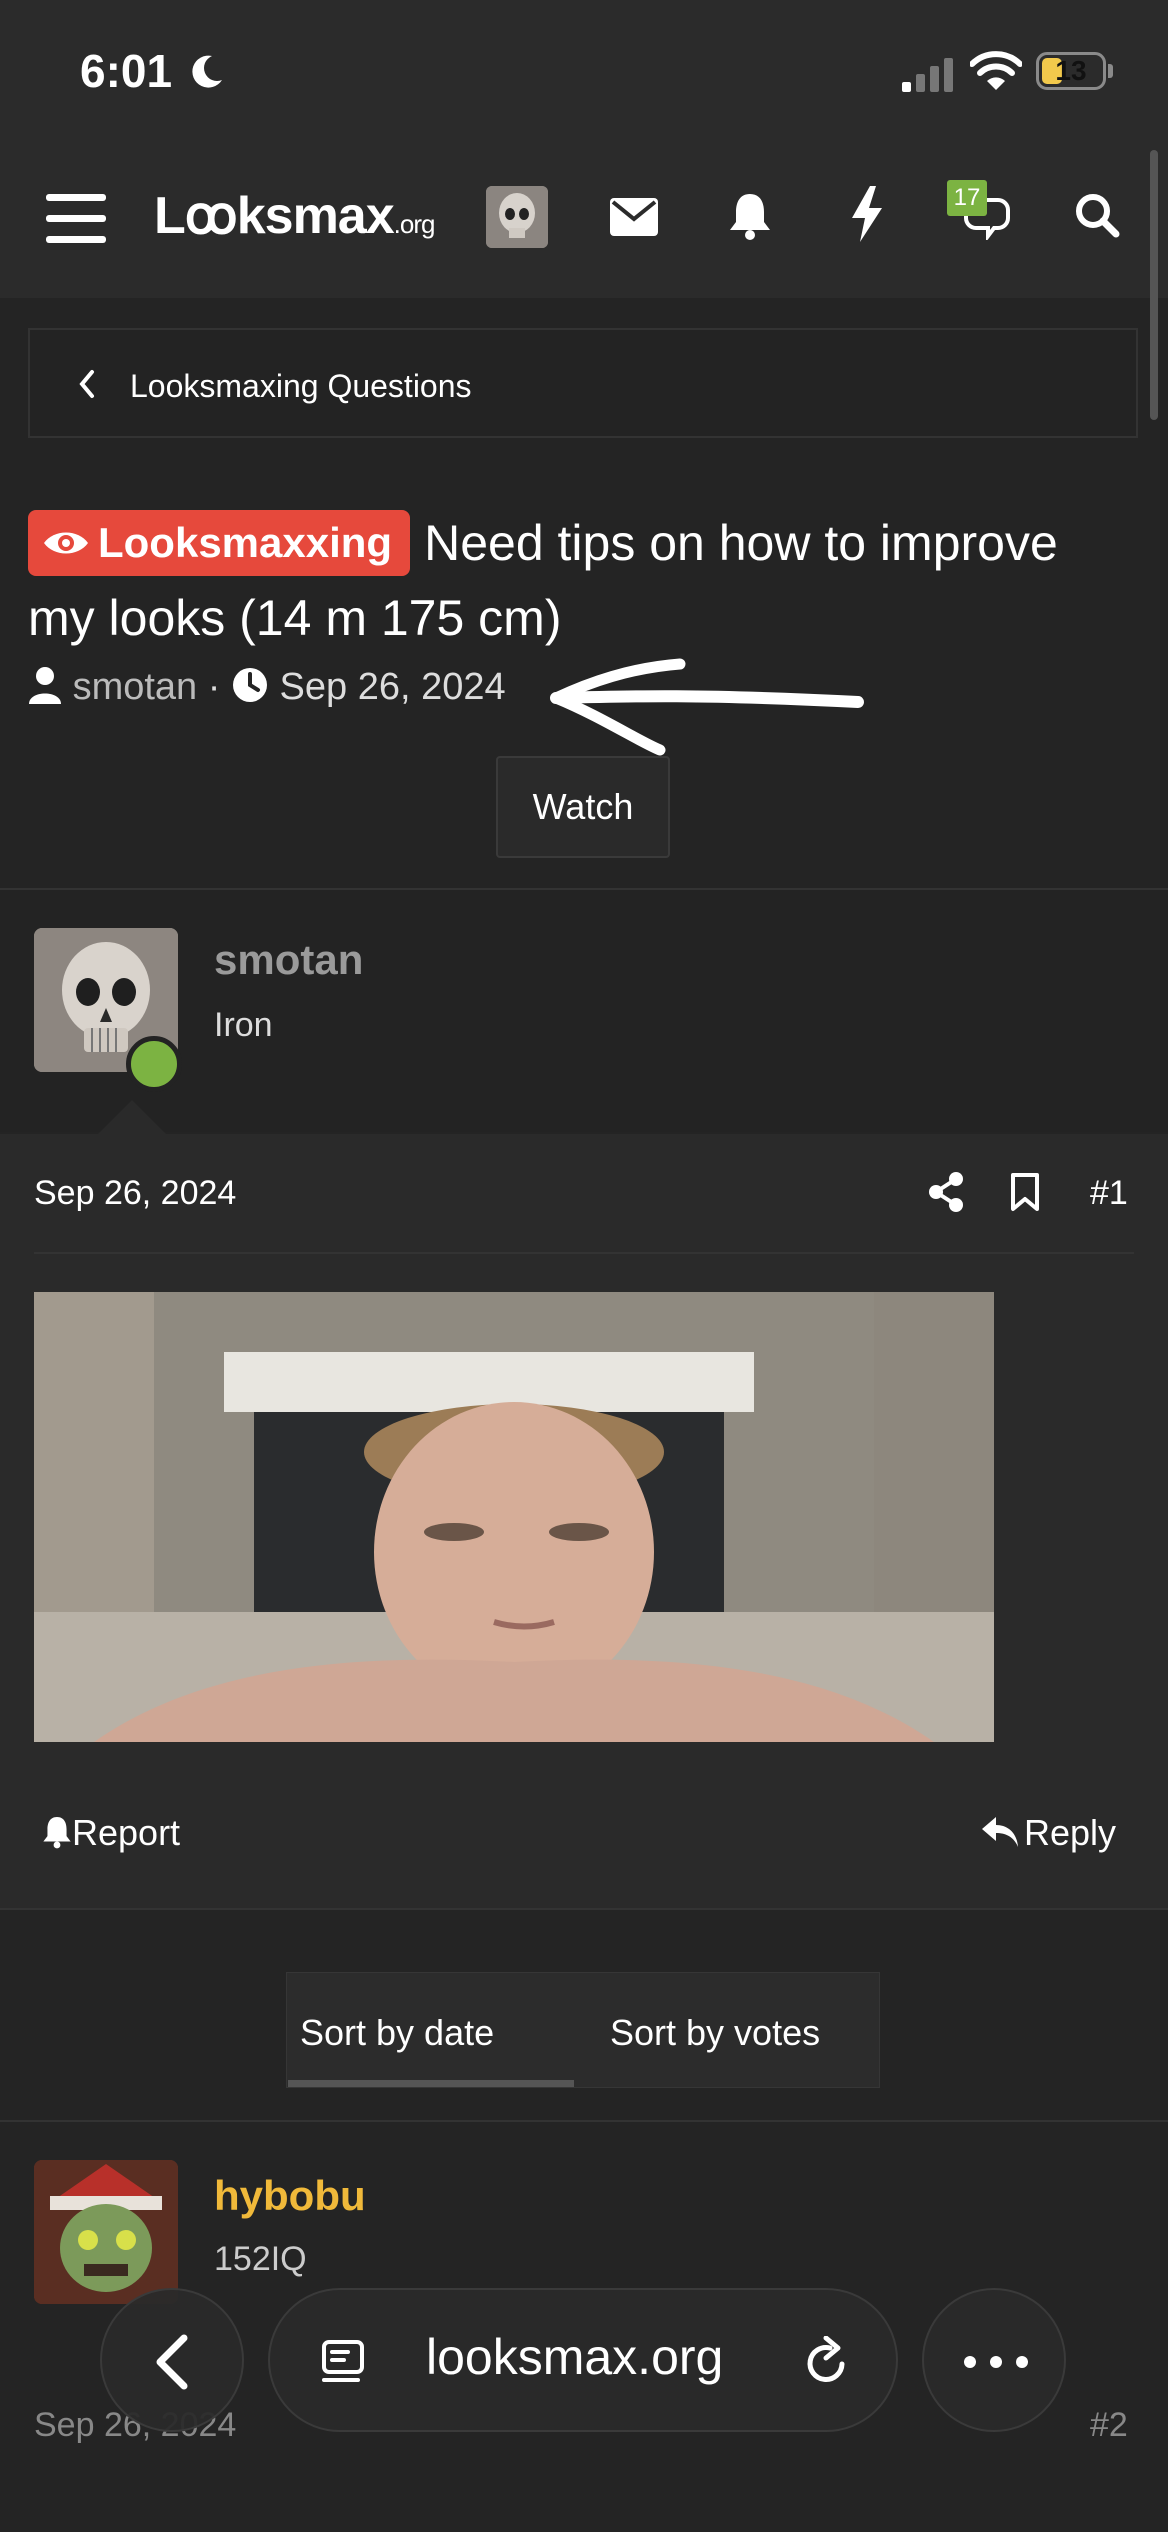 This screenshot has width=1168, height=2532. I want to click on browser-back-button, so click(172, 2360).